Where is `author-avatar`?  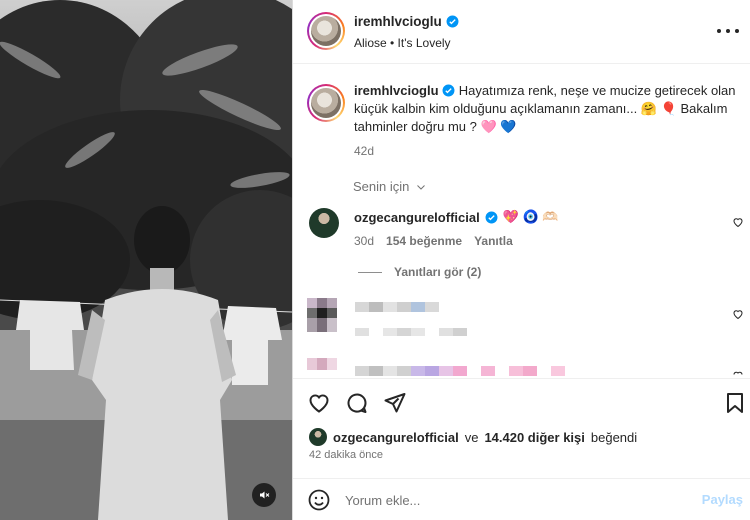
author-avatar is located at coordinates (326, 31).